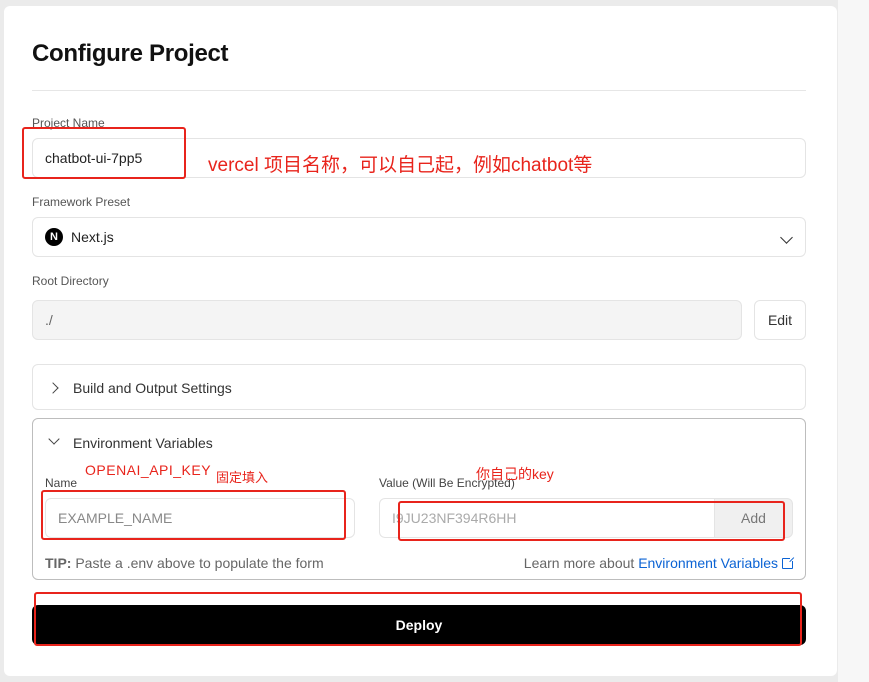 The width and height of the screenshot is (869, 682). I want to click on build-output-settings-label: Build and Output Settings, so click(152, 388).